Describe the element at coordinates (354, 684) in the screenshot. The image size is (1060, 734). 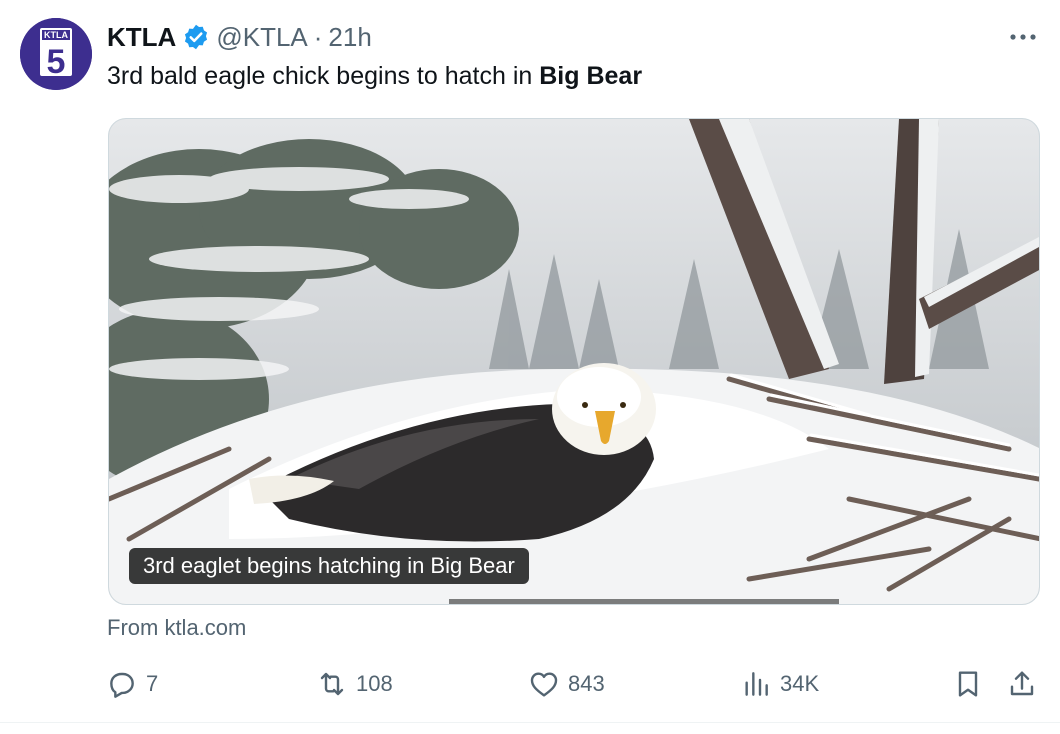
I see `repost-button: 108` at that location.